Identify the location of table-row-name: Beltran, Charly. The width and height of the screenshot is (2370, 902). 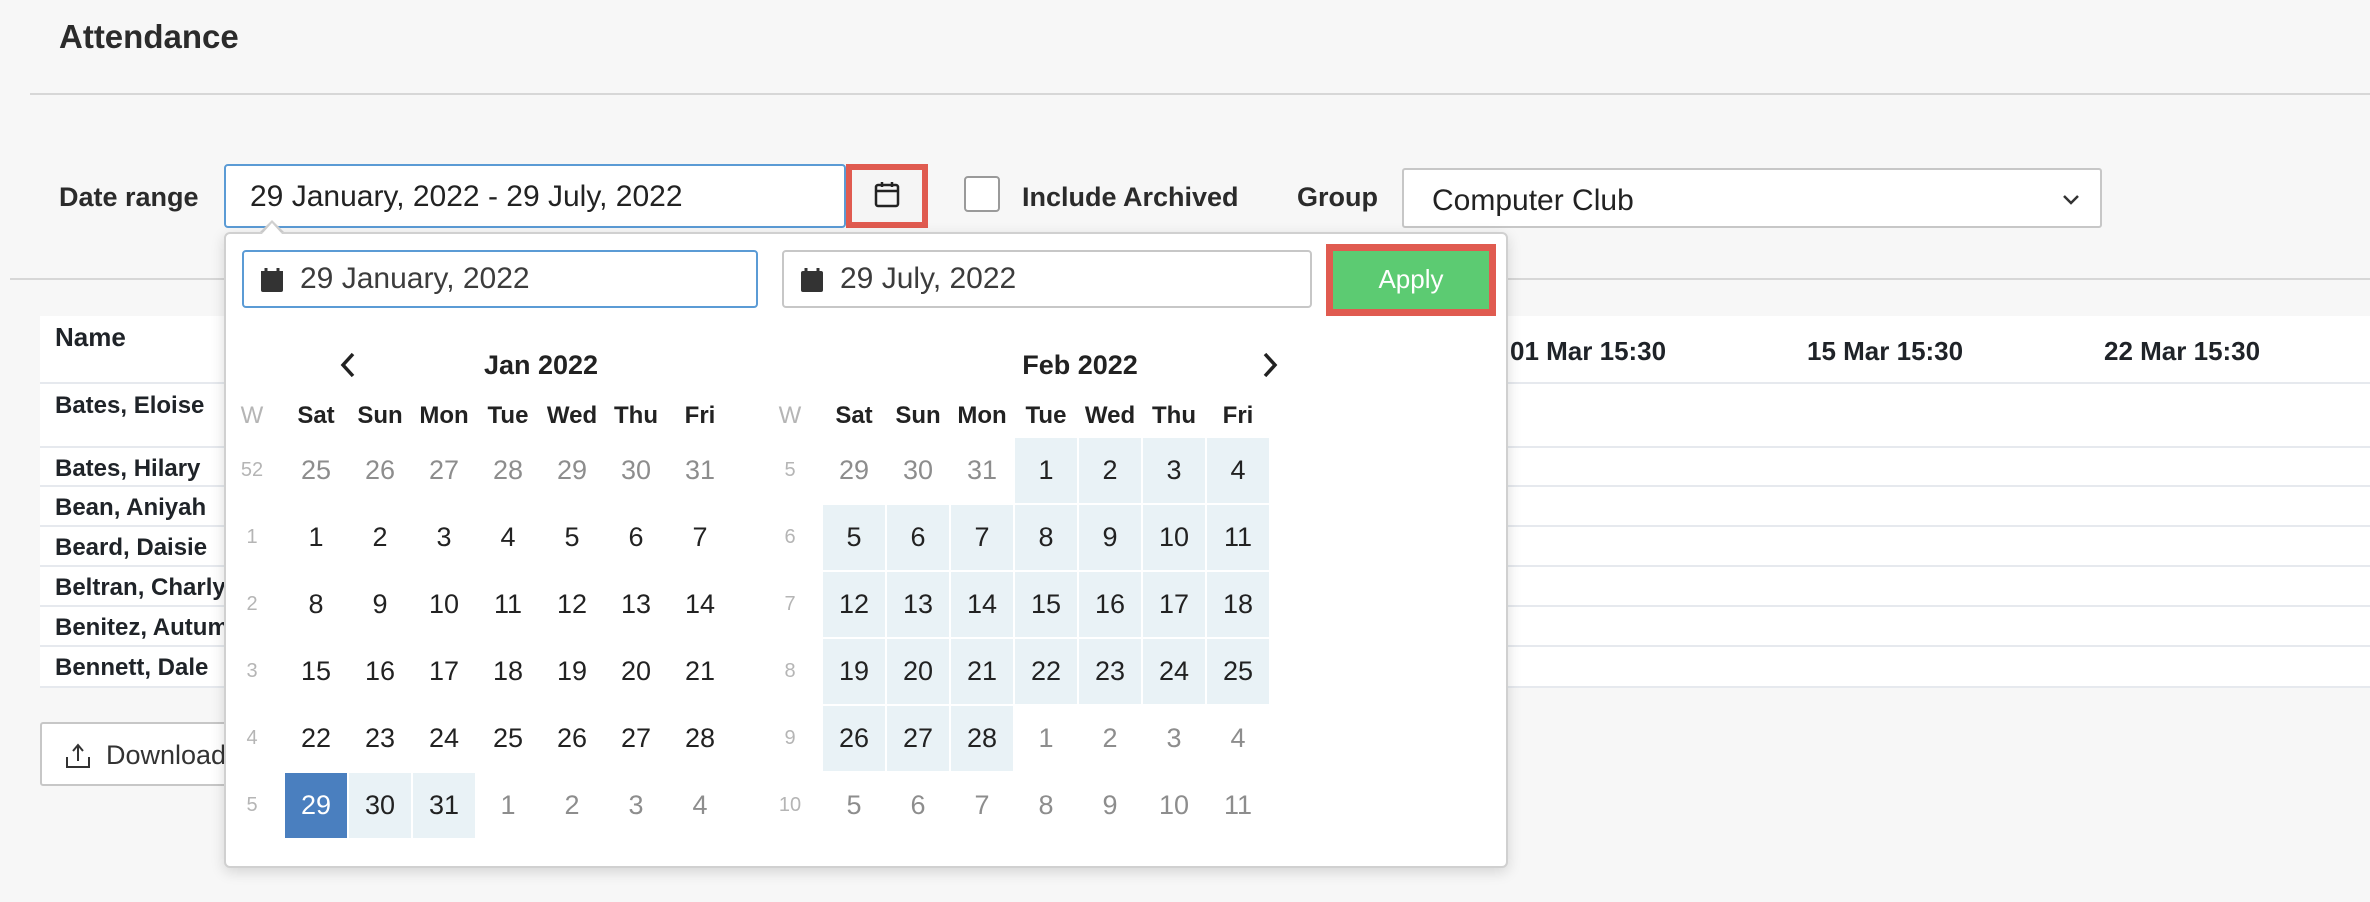
(140, 588).